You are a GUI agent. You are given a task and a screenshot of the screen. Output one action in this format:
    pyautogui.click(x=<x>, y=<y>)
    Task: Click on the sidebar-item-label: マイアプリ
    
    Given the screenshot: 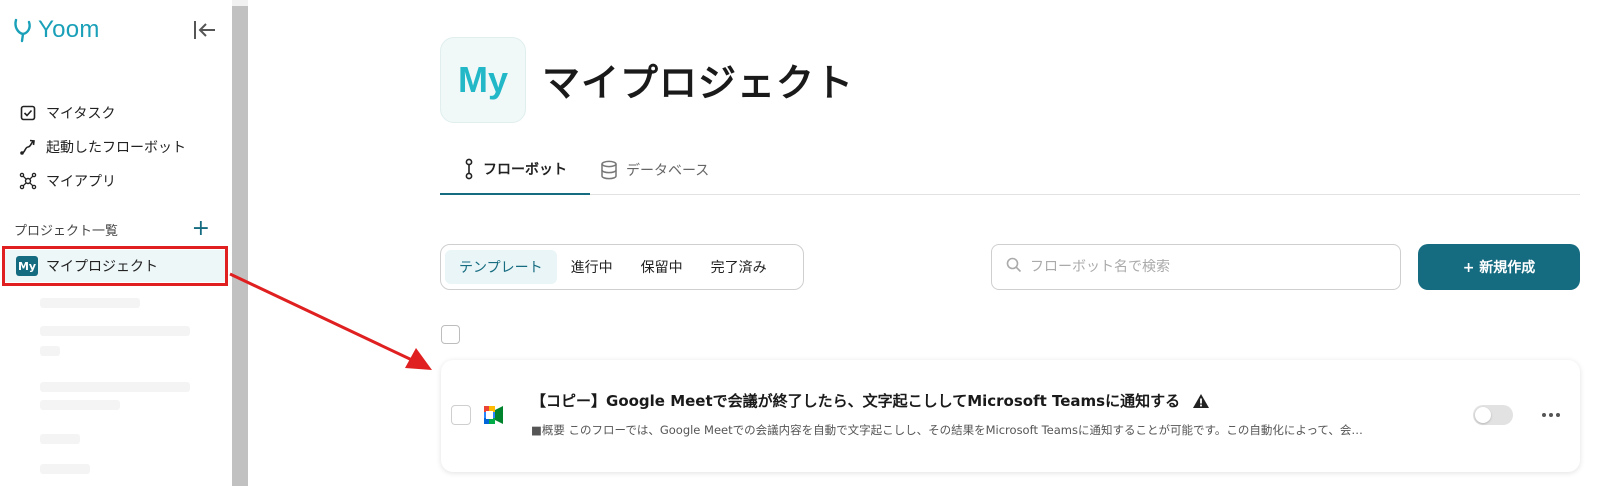 What is the action you would take?
    pyautogui.click(x=81, y=182)
    